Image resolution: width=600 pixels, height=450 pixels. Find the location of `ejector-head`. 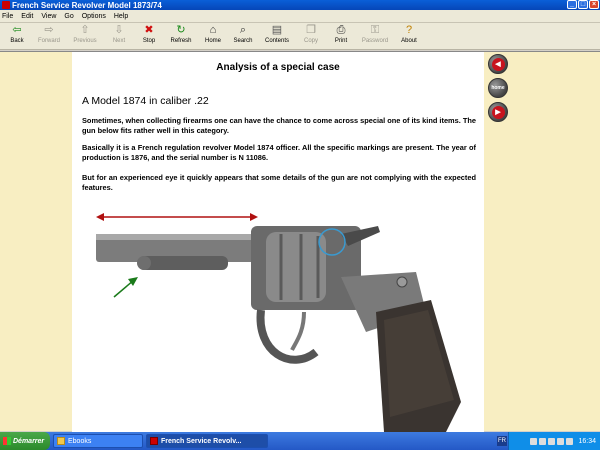

ejector-head is located at coordinates (144, 263).